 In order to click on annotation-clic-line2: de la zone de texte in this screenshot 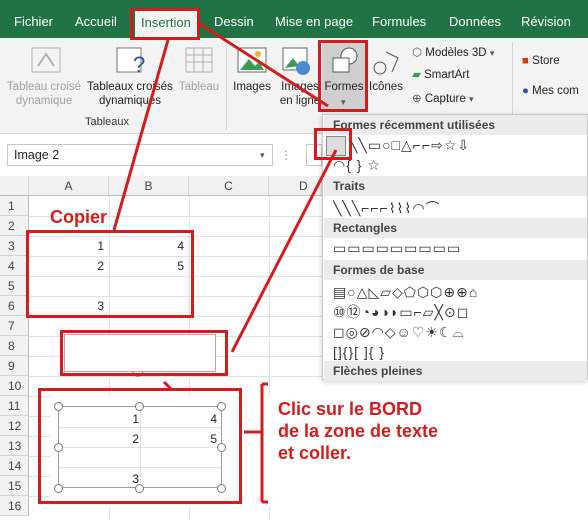, I will do `click(358, 431)`.